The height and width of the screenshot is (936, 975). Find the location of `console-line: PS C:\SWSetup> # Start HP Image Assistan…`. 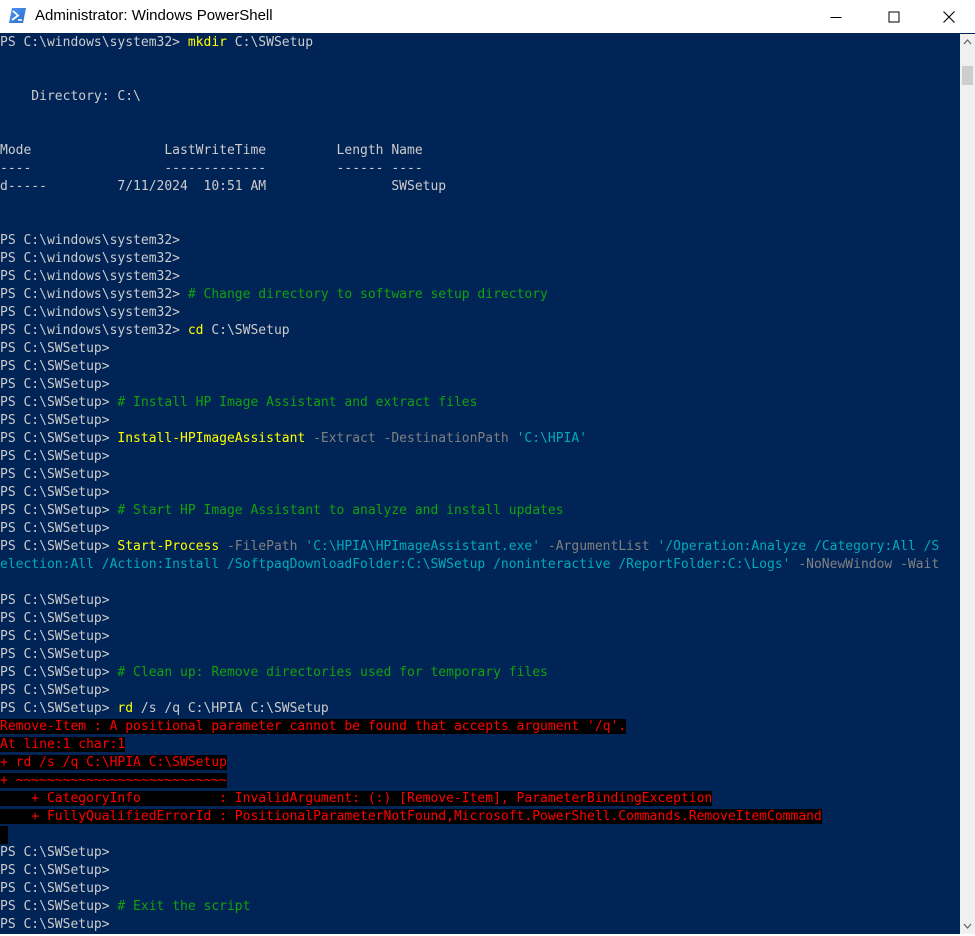

console-line: PS C:\SWSetup> # Start HP Image Assistan… is located at coordinates (480, 511).